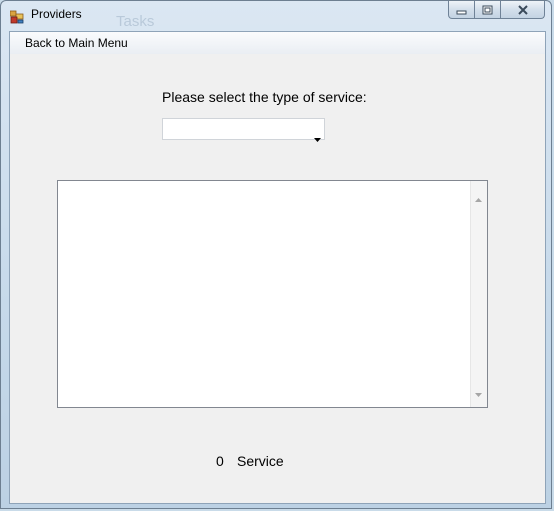 The image size is (554, 511). What do you see at coordinates (16, 16) in the screenshot?
I see `app-icon` at bounding box center [16, 16].